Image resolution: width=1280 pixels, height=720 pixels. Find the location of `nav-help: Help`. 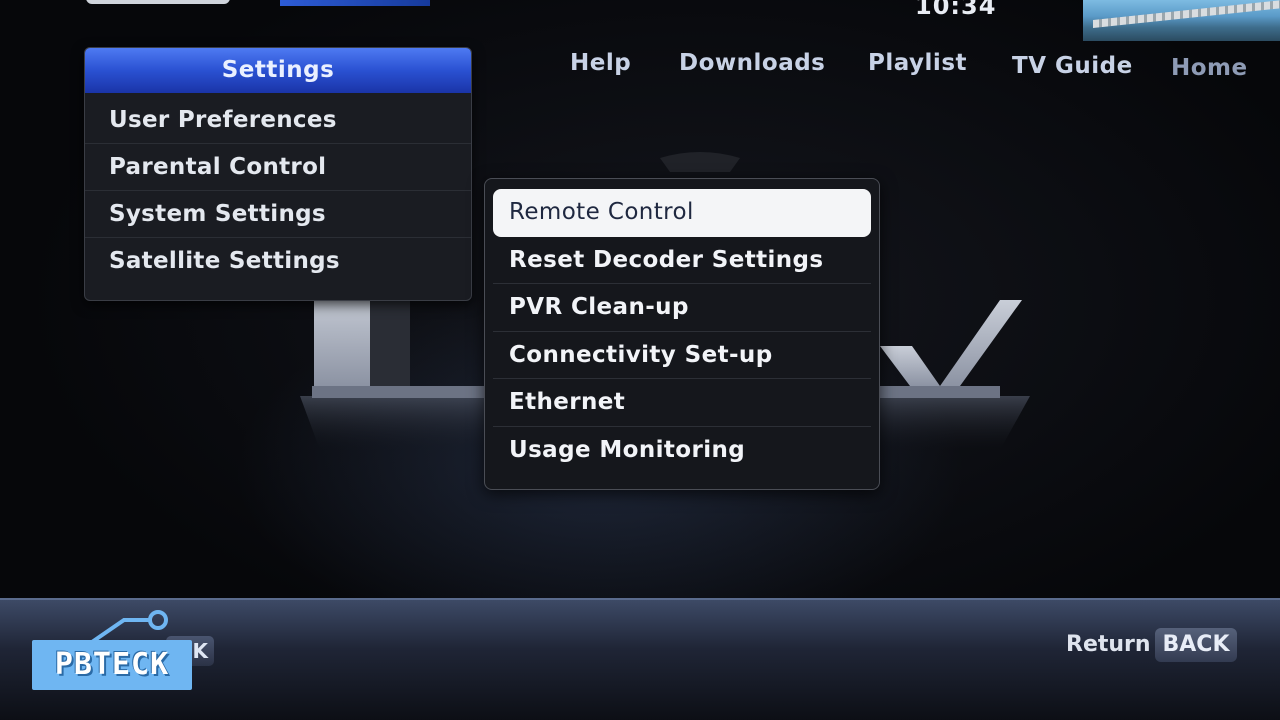

nav-help: Help is located at coordinates (600, 63).